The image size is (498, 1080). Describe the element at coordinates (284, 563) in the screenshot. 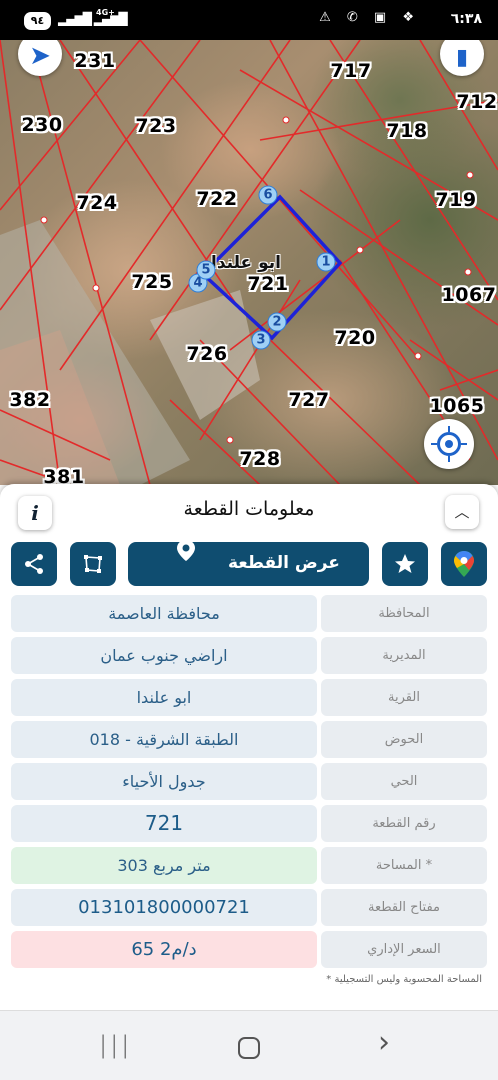

I see `show-plot-label: عرض القطعة` at that location.